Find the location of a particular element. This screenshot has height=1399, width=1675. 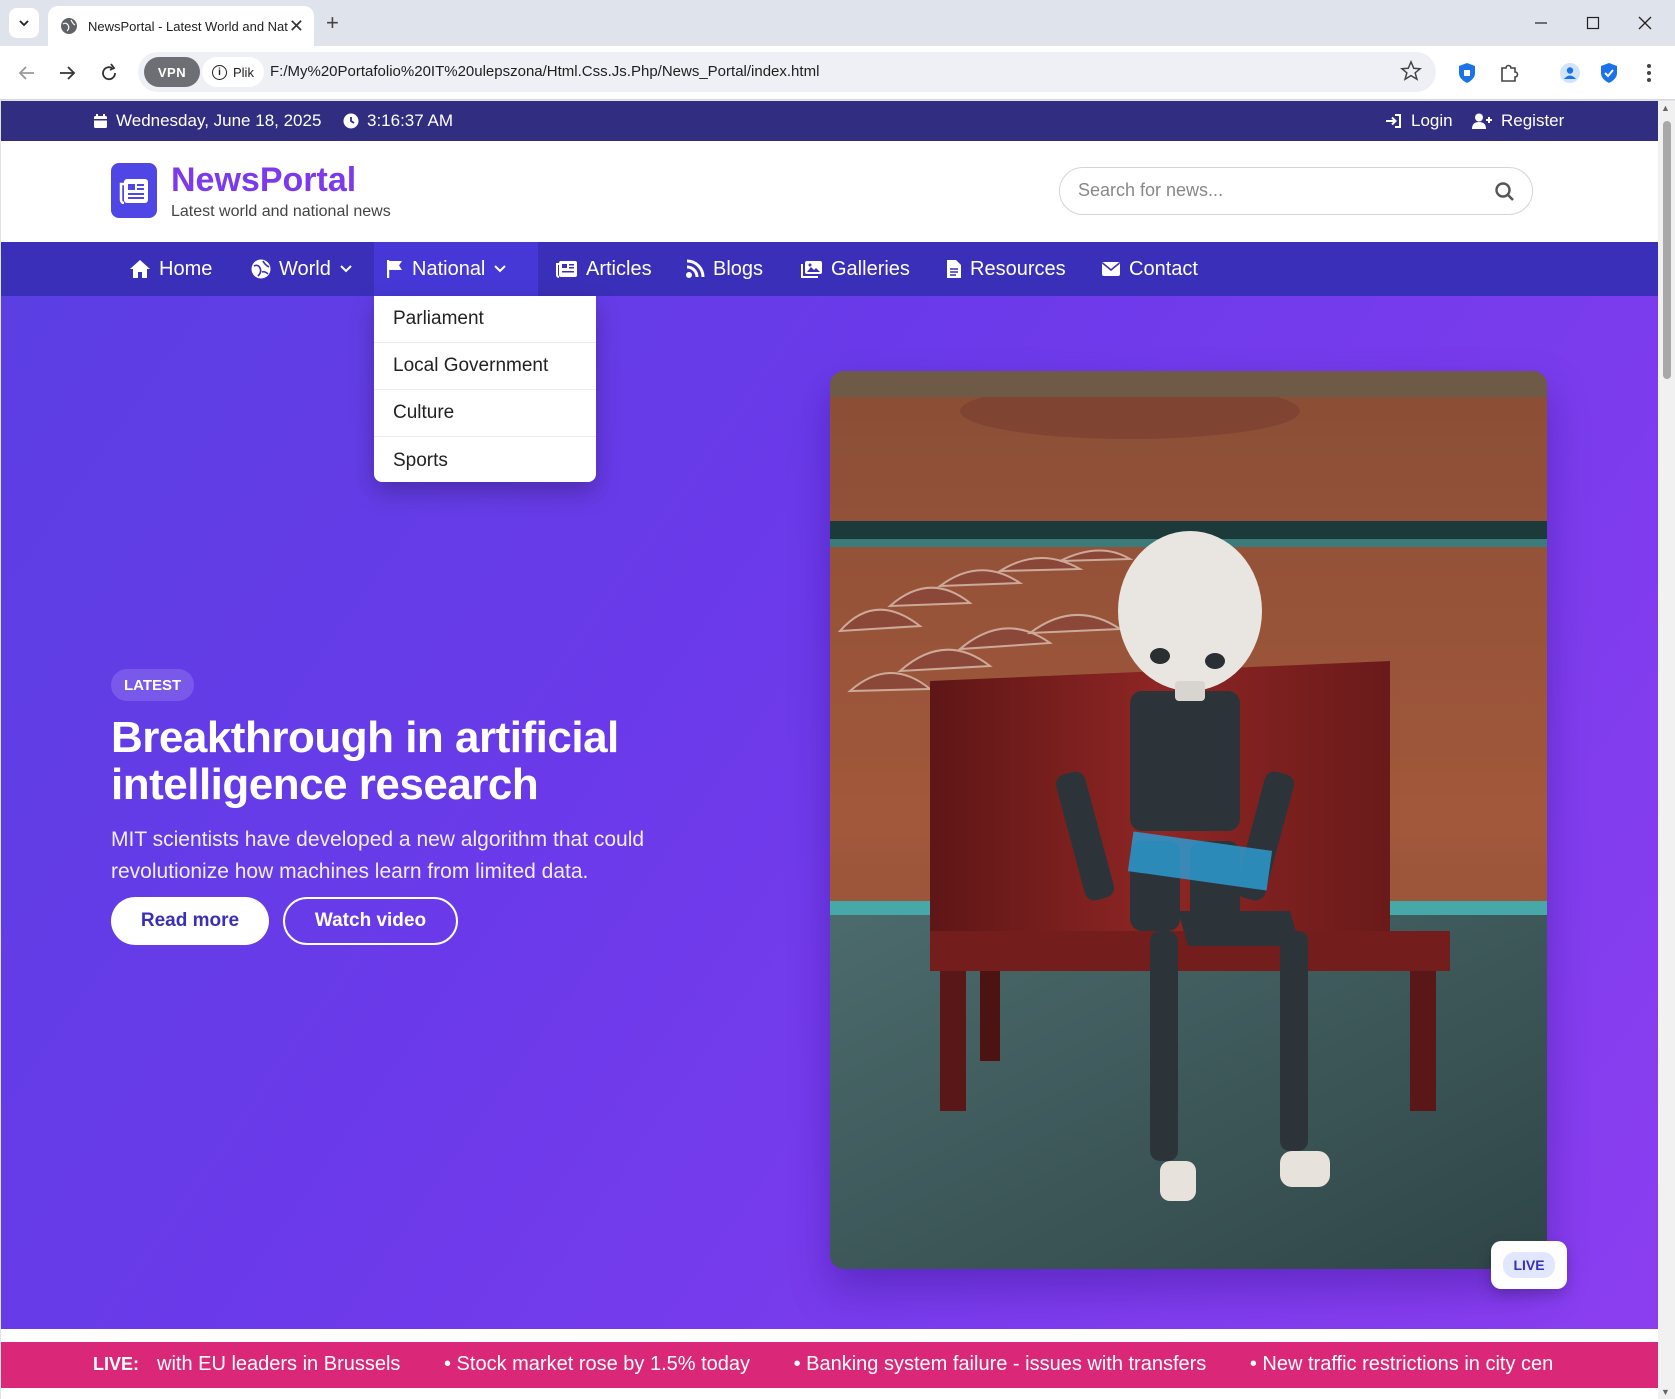

nav-national-label: National is located at coordinates (449, 268).